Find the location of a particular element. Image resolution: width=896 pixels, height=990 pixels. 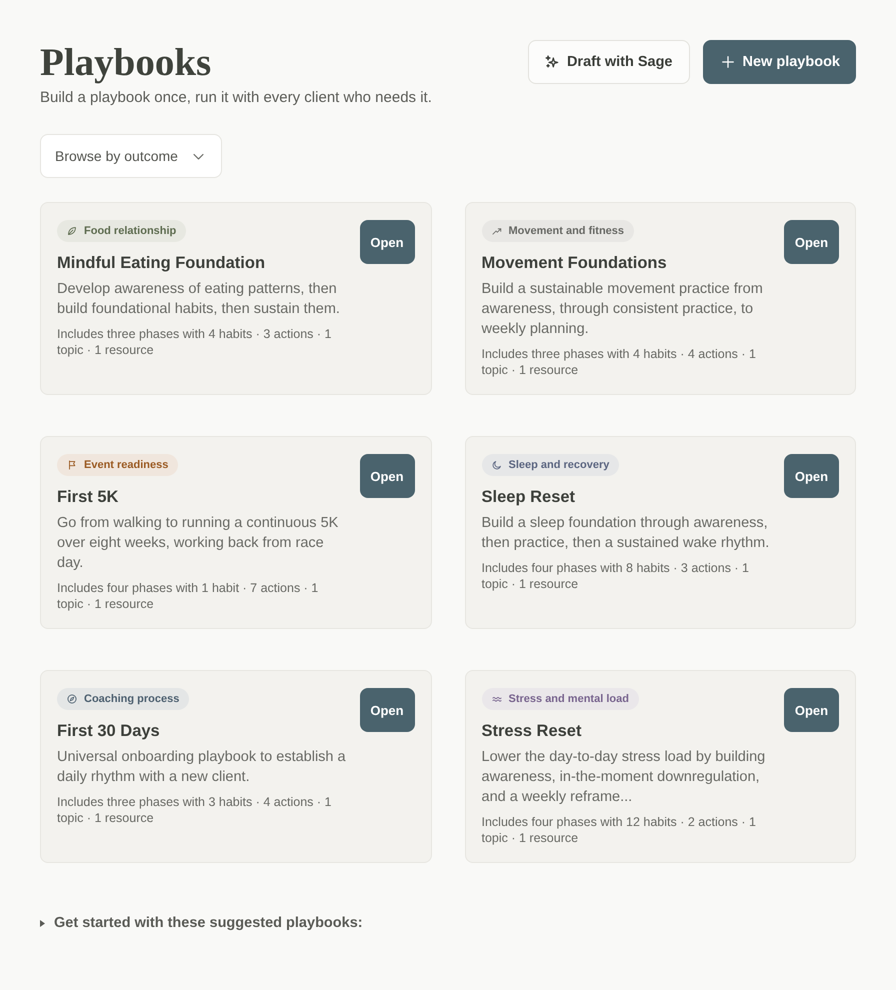

page-subtitle: Build a playbook once, run it with every client who needs it. is located at coordinates (236, 98).